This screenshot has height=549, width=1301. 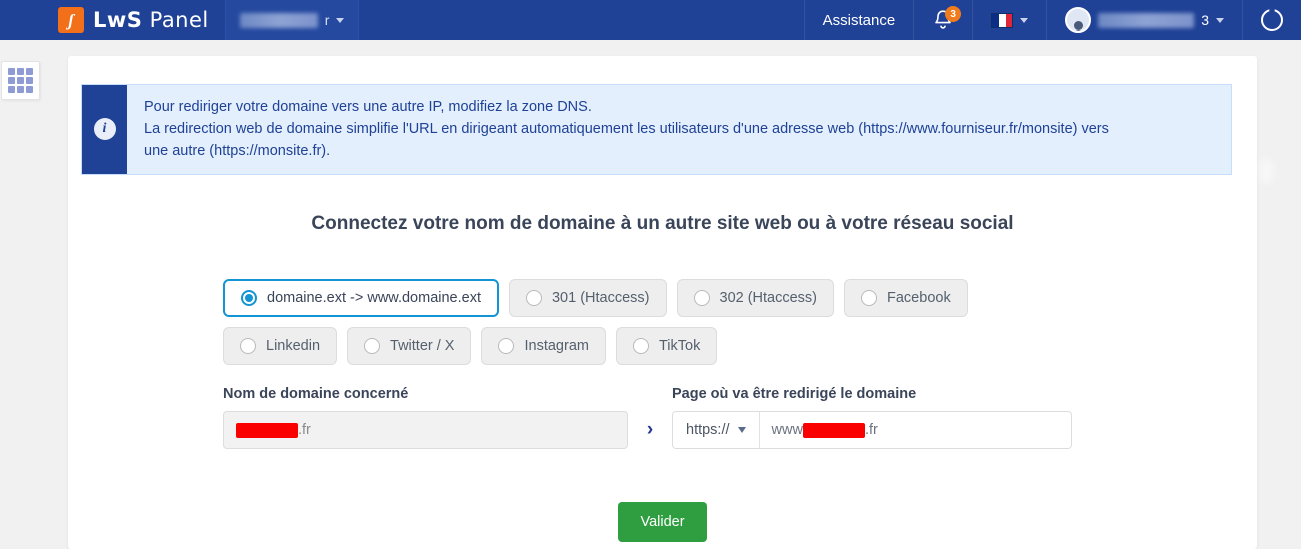 I want to click on submit-row: Valider, so click(x=662, y=522).